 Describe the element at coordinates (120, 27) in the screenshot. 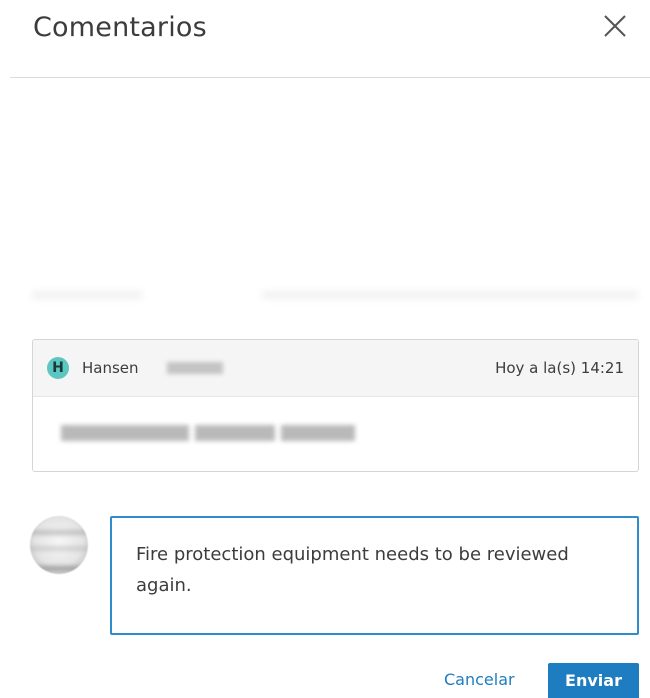

I see `dialog-title: Comentarios` at that location.